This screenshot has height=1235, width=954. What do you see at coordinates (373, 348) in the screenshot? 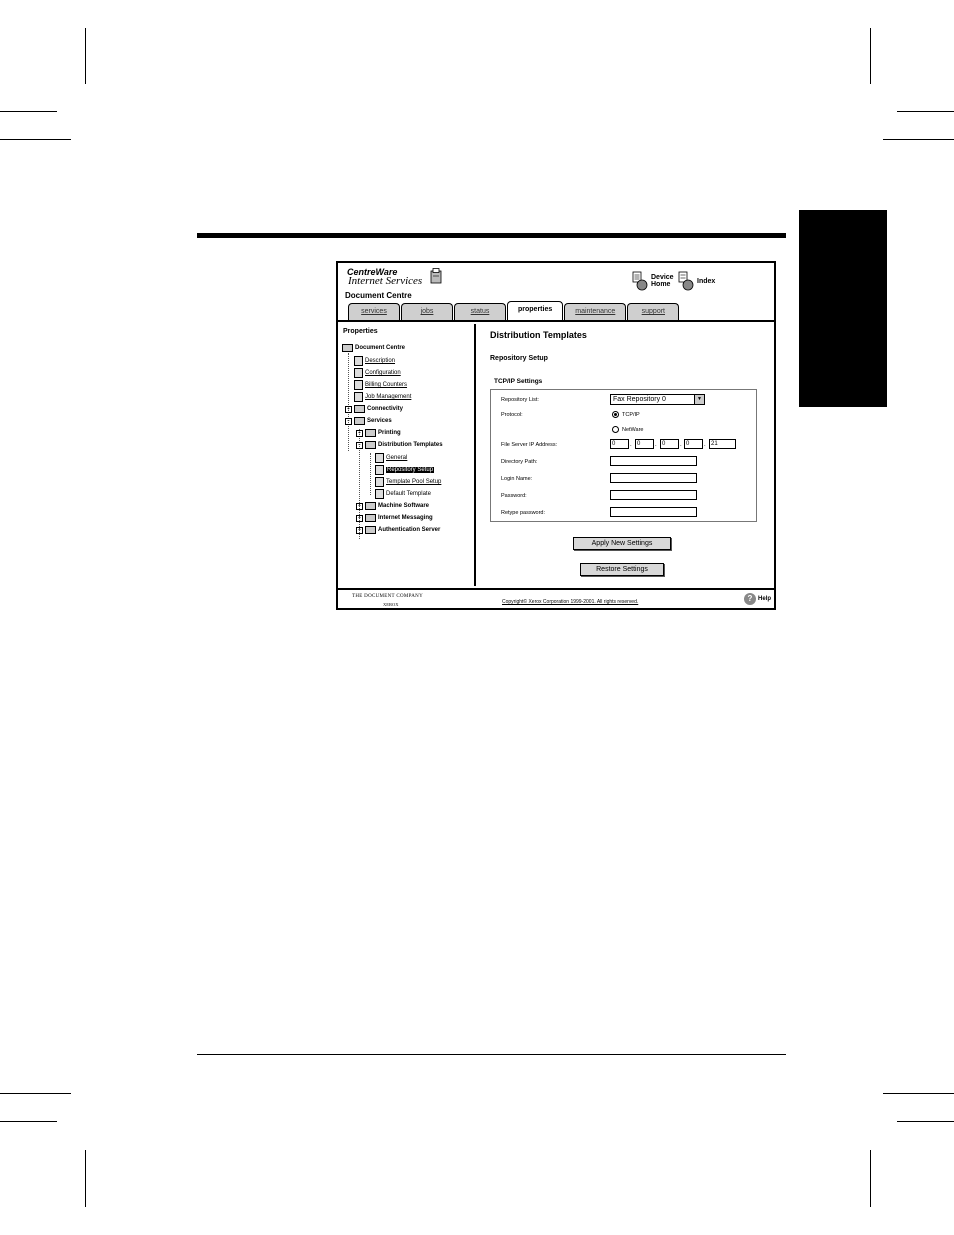
I see `tree-item-document-centre: Document Centre` at bounding box center [373, 348].